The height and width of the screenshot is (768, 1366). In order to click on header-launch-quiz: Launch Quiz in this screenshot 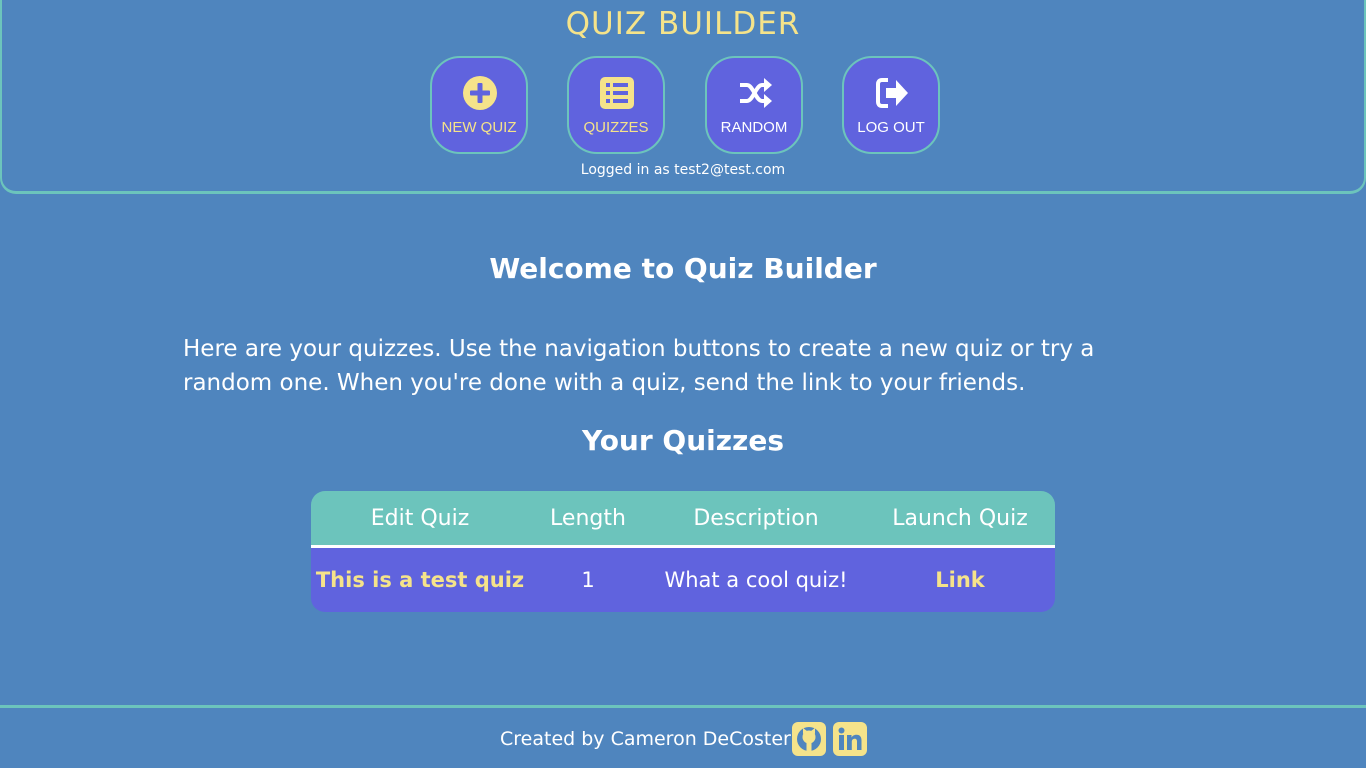, I will do `click(960, 518)`.